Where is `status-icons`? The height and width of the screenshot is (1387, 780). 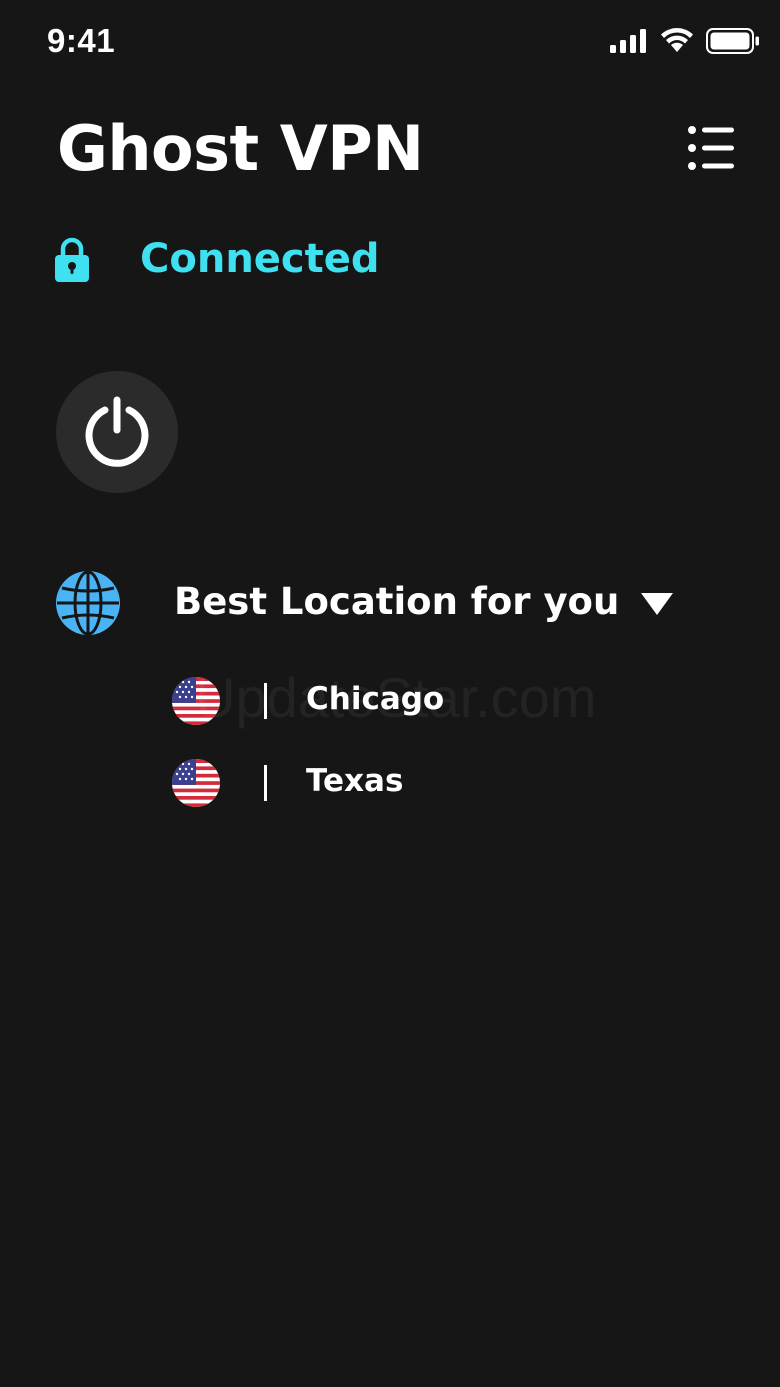 status-icons is located at coordinates (685, 41).